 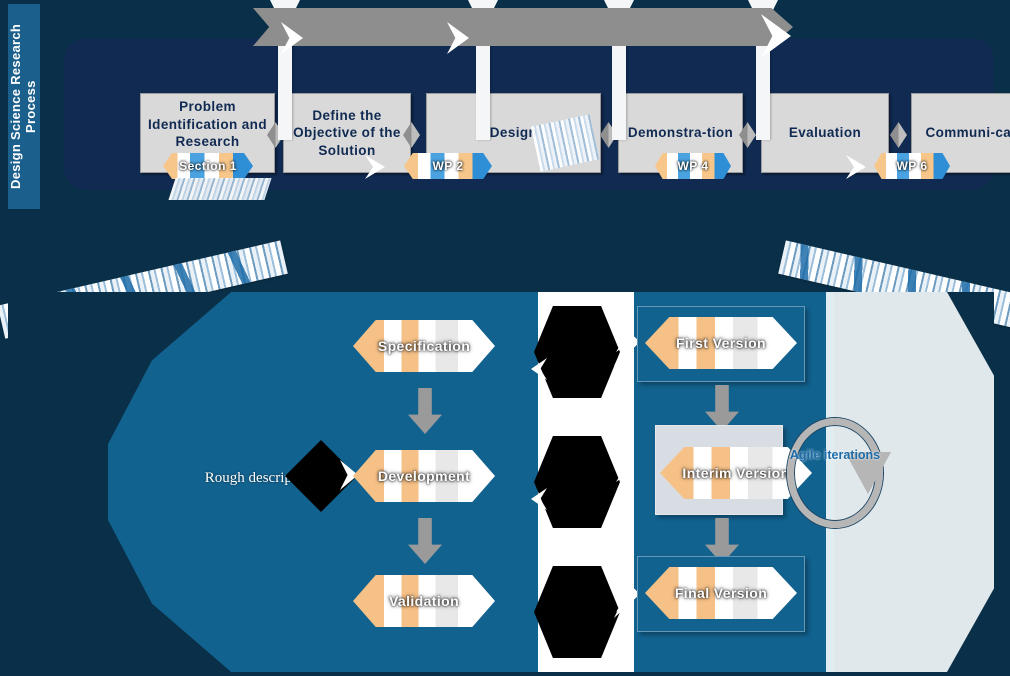 What do you see at coordinates (912, 166) in the screenshot?
I see `work-package-badge-4: WP 6` at bounding box center [912, 166].